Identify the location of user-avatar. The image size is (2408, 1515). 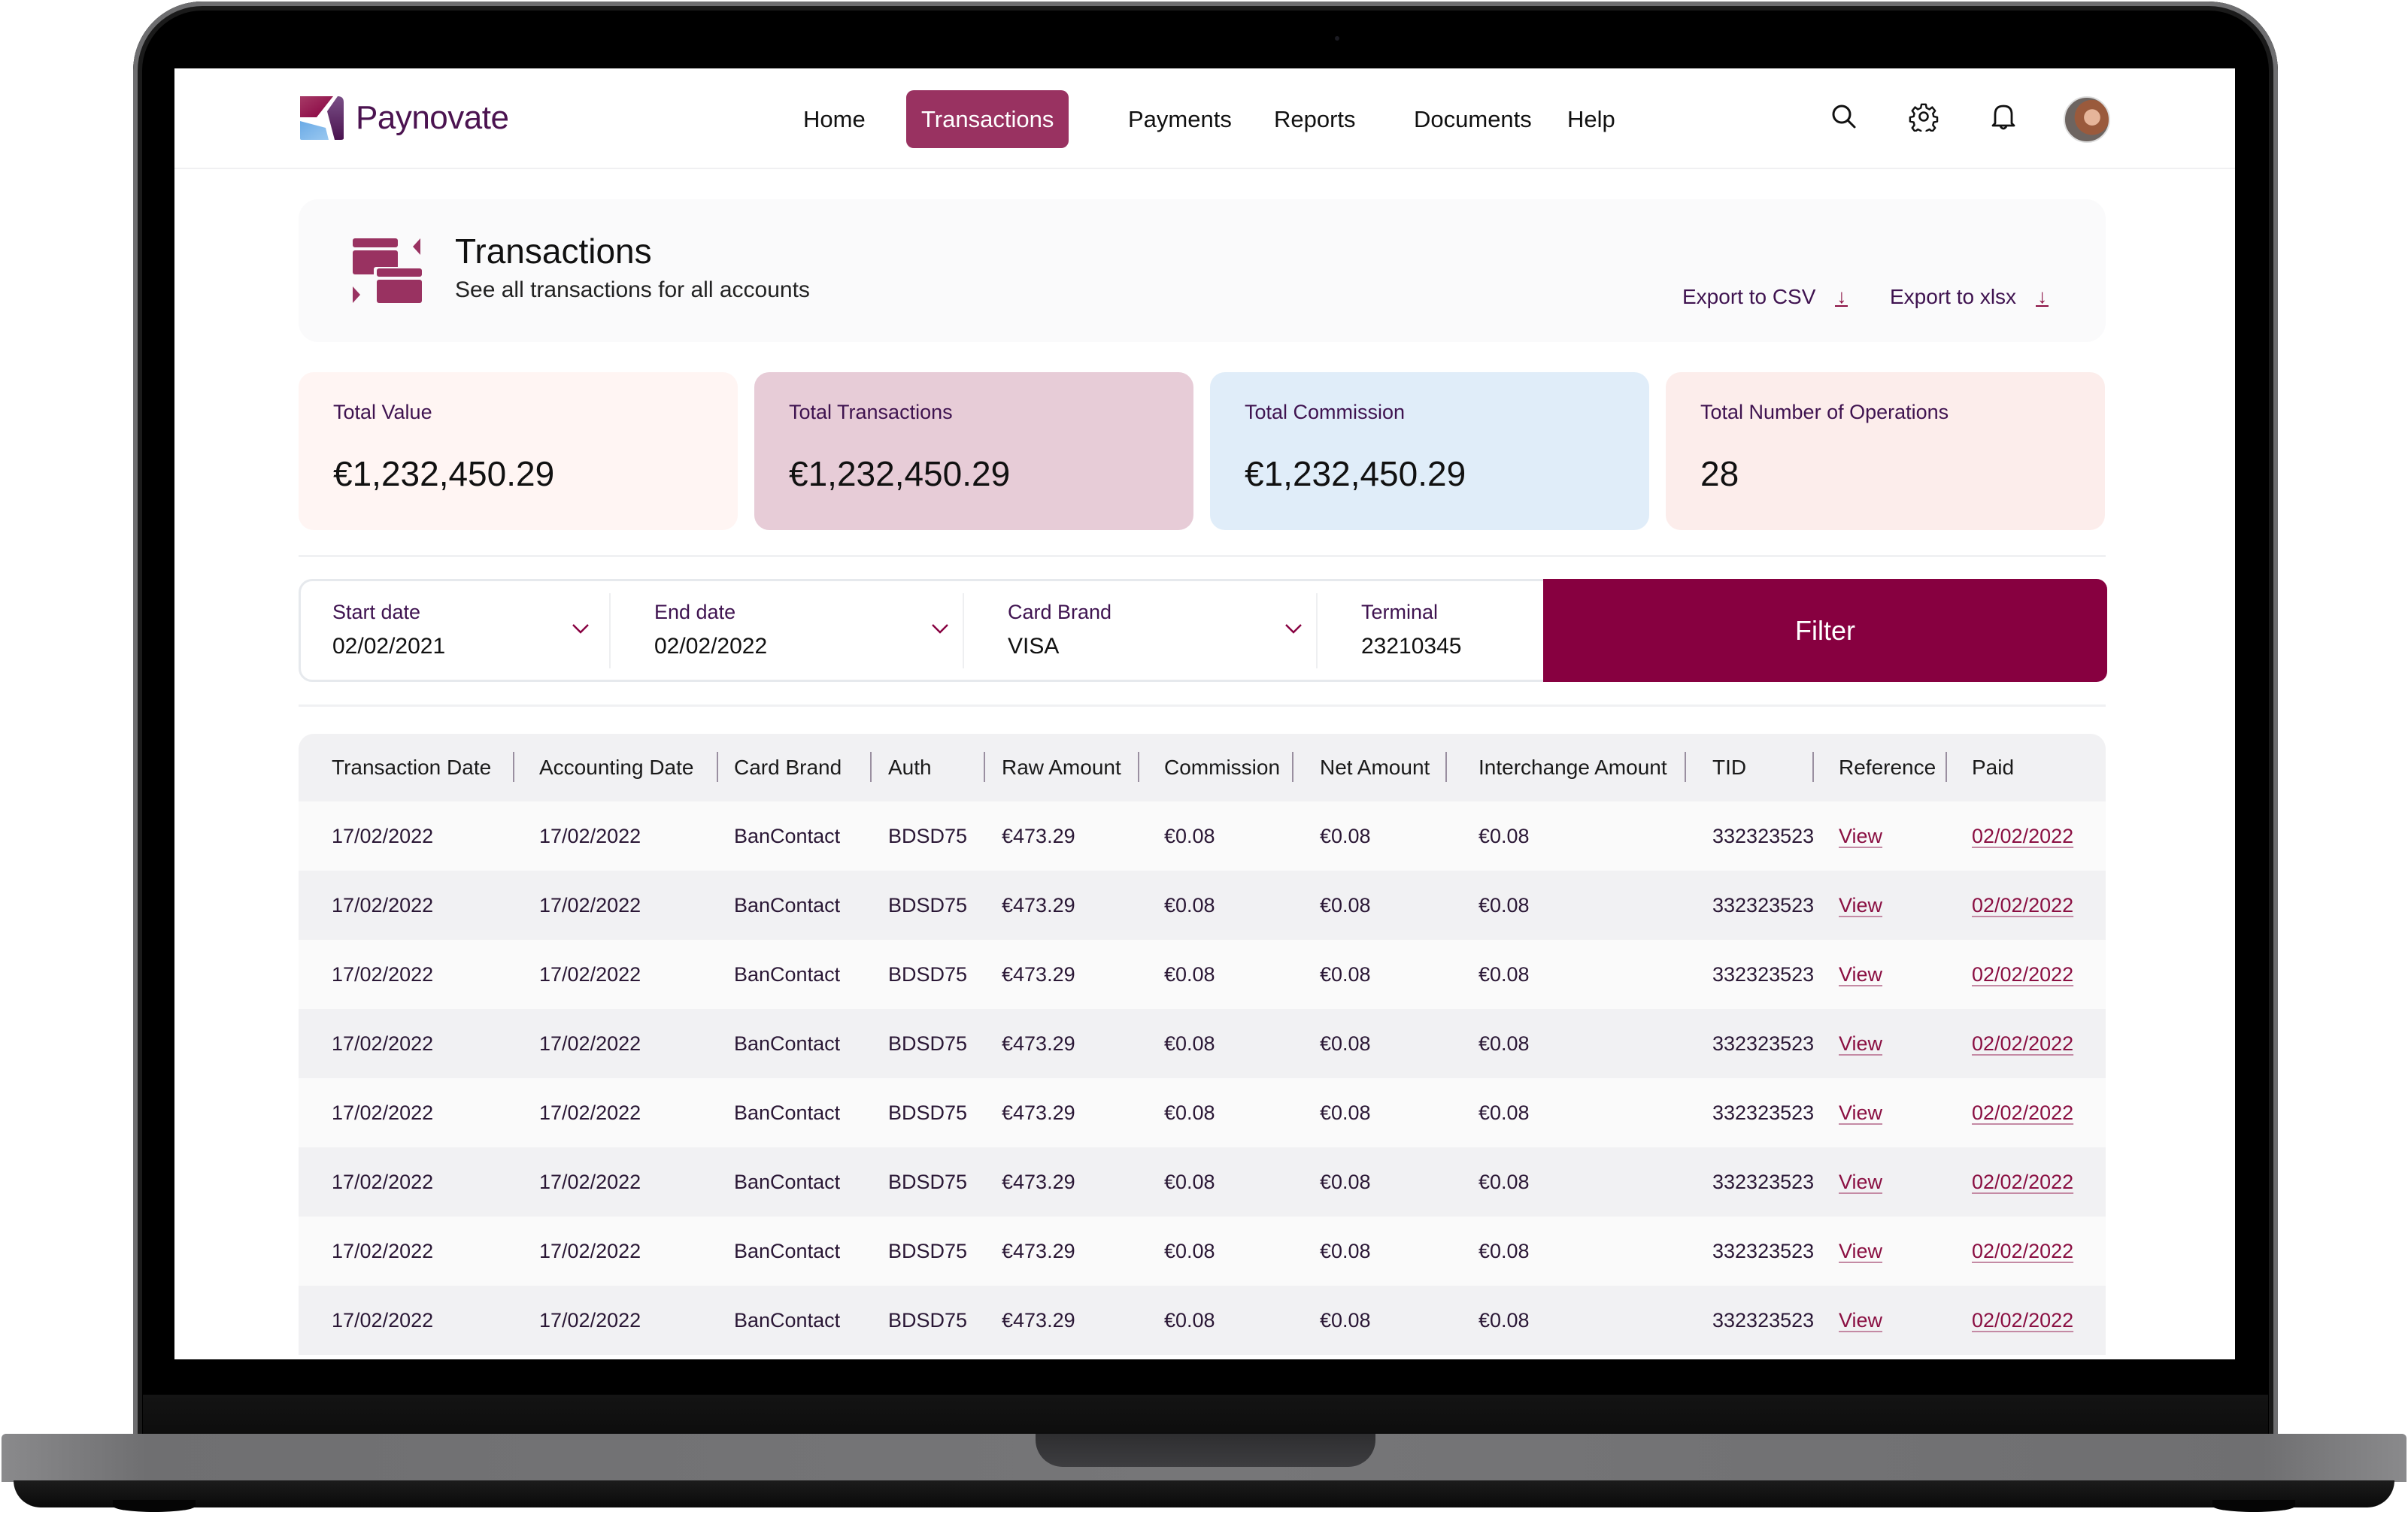
(2087, 119).